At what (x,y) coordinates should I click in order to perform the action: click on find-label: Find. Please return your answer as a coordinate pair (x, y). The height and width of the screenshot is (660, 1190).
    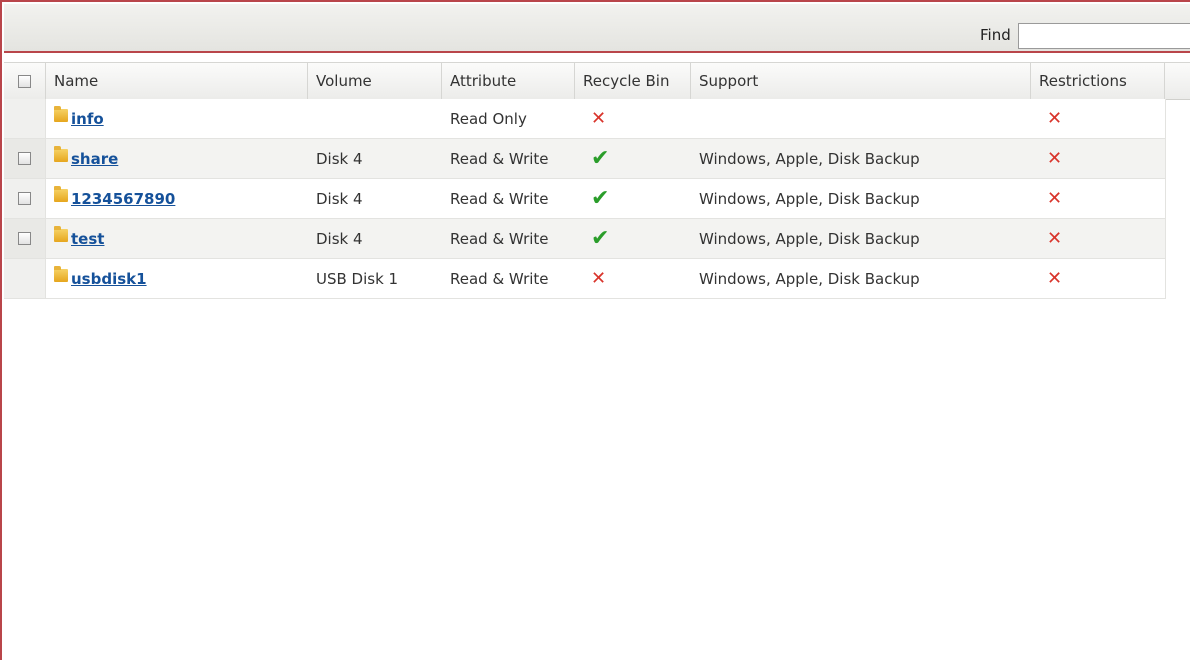
    Looking at the image, I should click on (995, 35).